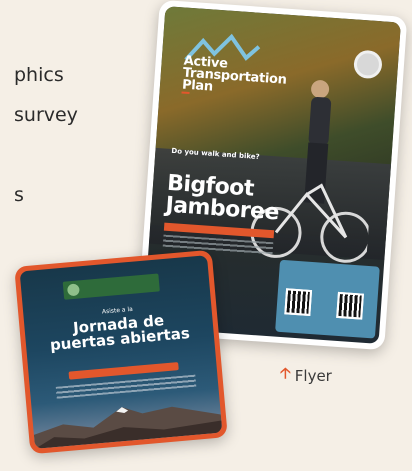 The image size is (412, 471). I want to click on partial-text-s: s, so click(19, 195).